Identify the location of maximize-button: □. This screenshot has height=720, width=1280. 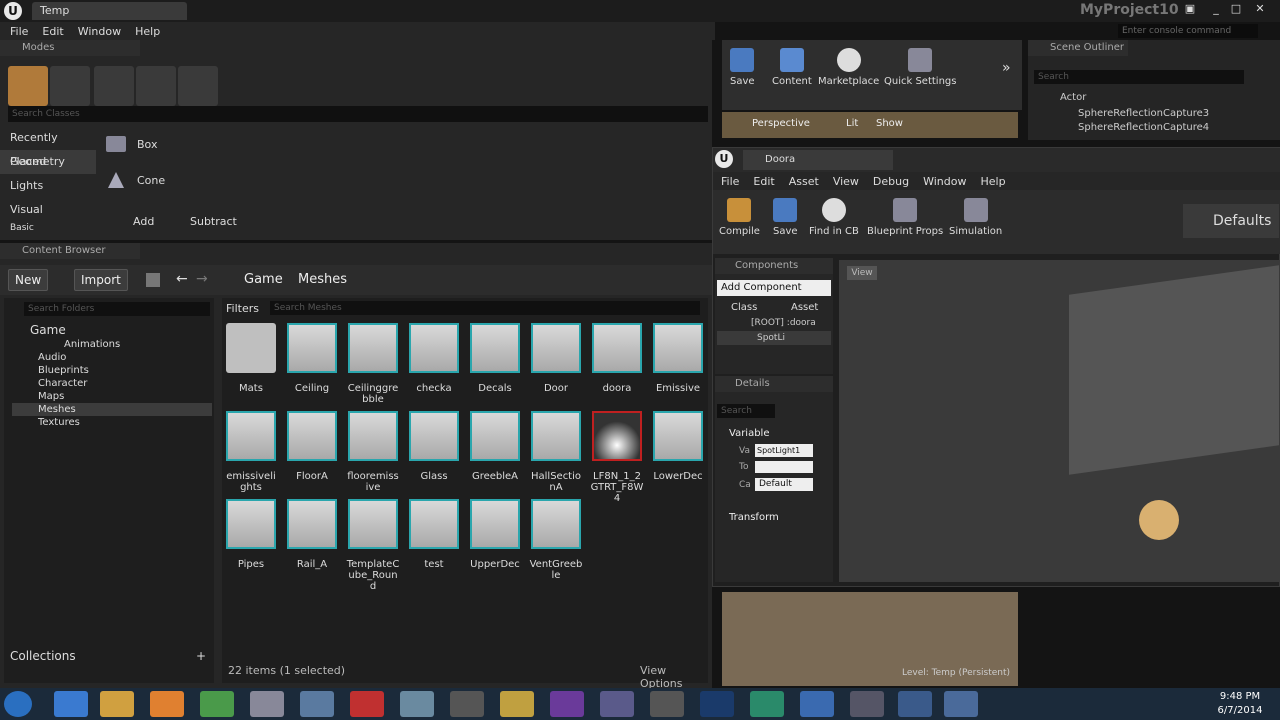
(1236, 9).